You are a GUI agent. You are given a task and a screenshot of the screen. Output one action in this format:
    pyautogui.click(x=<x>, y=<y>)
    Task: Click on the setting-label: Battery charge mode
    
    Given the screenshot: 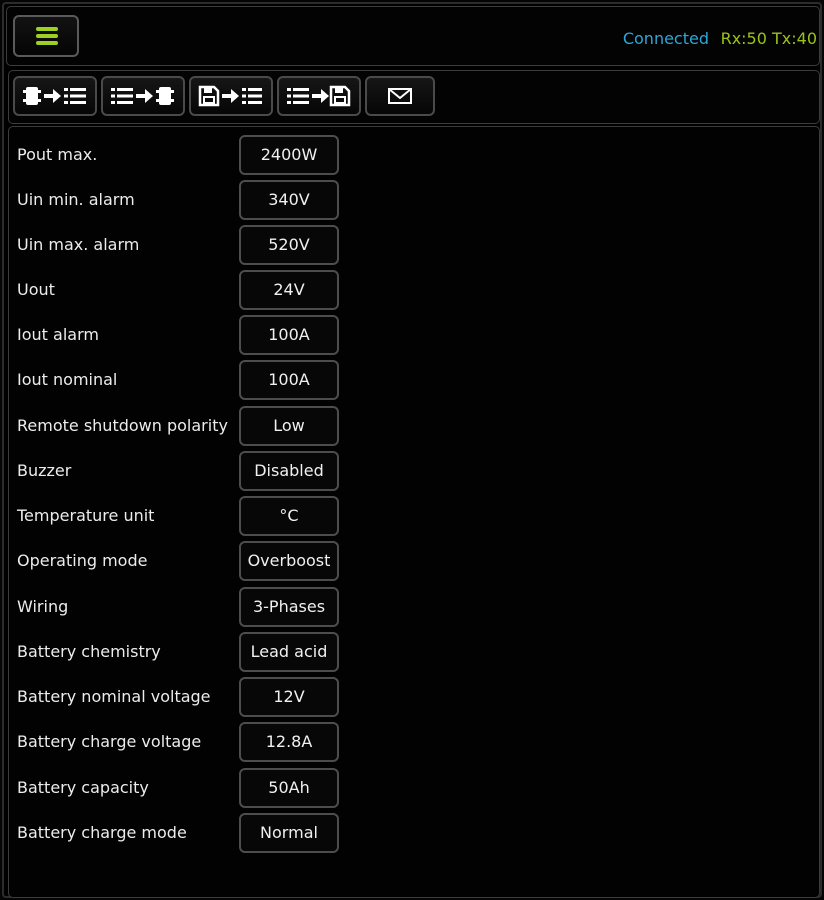 What is the action you would take?
    pyautogui.click(x=102, y=832)
    